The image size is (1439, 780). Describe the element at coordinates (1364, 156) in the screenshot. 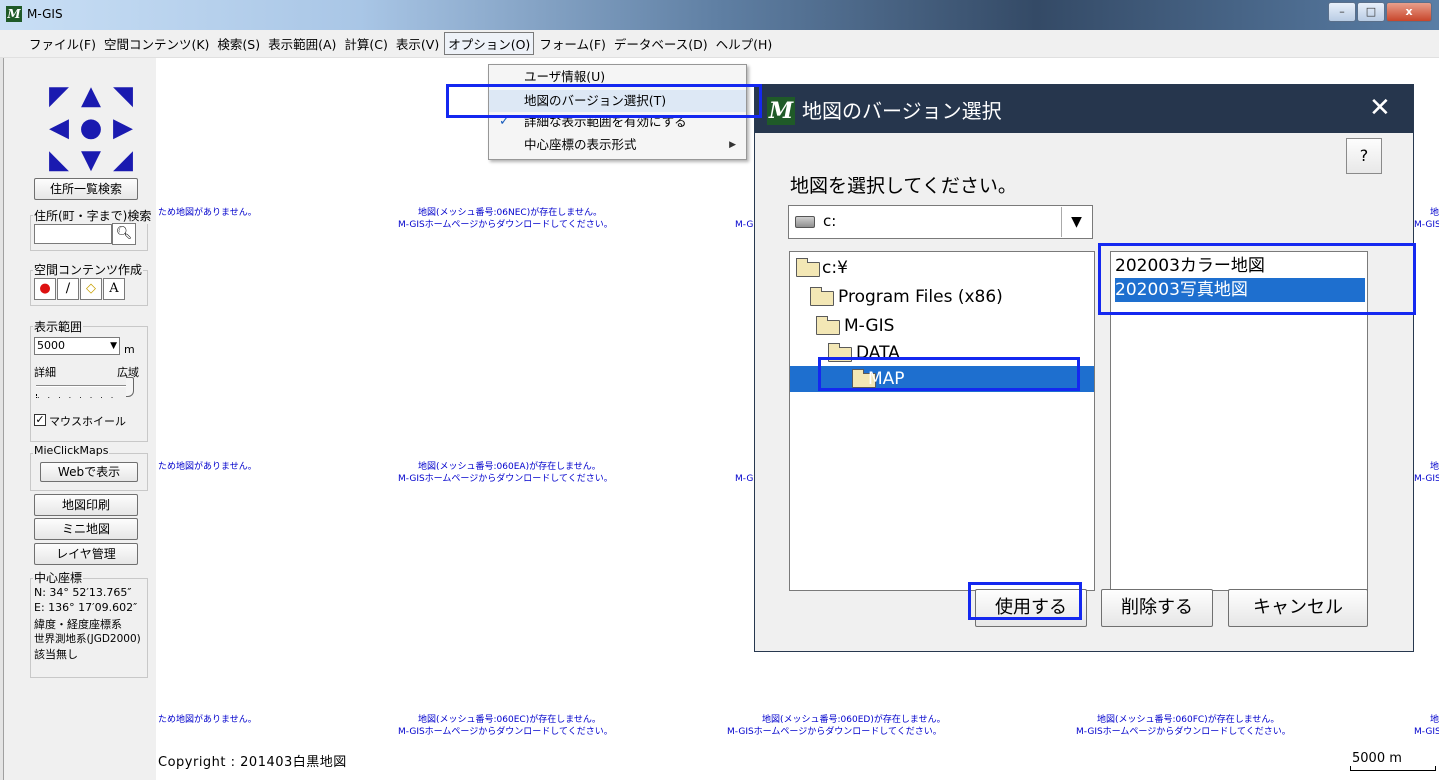

I see `help-button: ?` at that location.